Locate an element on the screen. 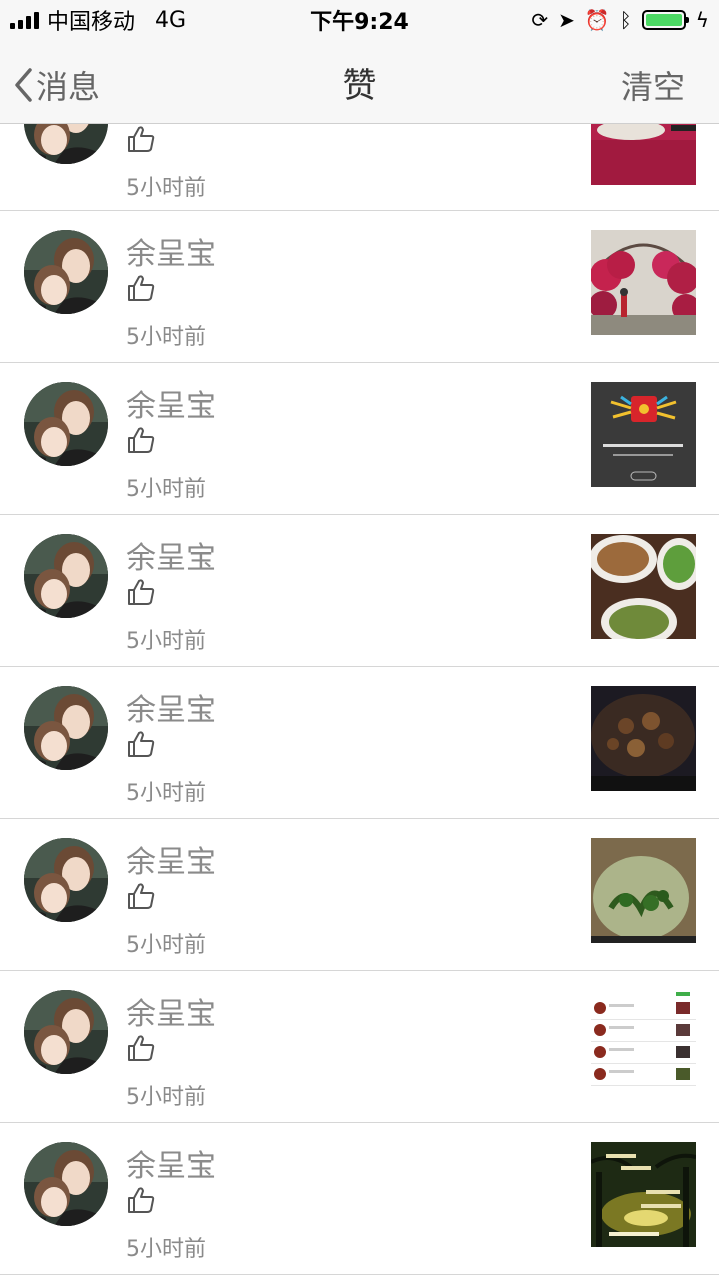 The image size is (719, 1280). rotation-lock-icon: ⟳ is located at coordinates (540, 20).